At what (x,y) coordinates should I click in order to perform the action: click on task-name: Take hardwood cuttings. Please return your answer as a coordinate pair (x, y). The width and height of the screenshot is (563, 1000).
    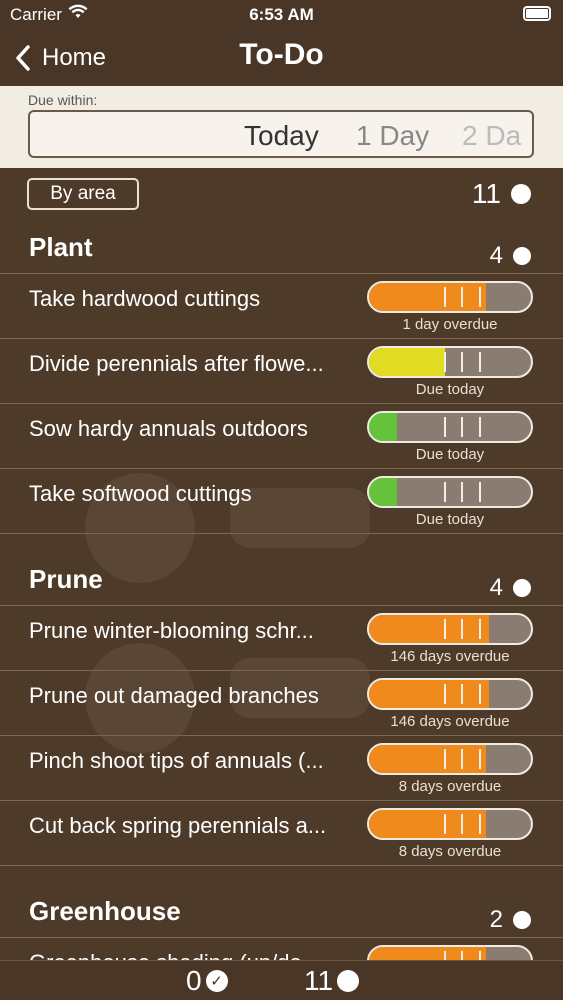
    Looking at the image, I should click on (145, 298).